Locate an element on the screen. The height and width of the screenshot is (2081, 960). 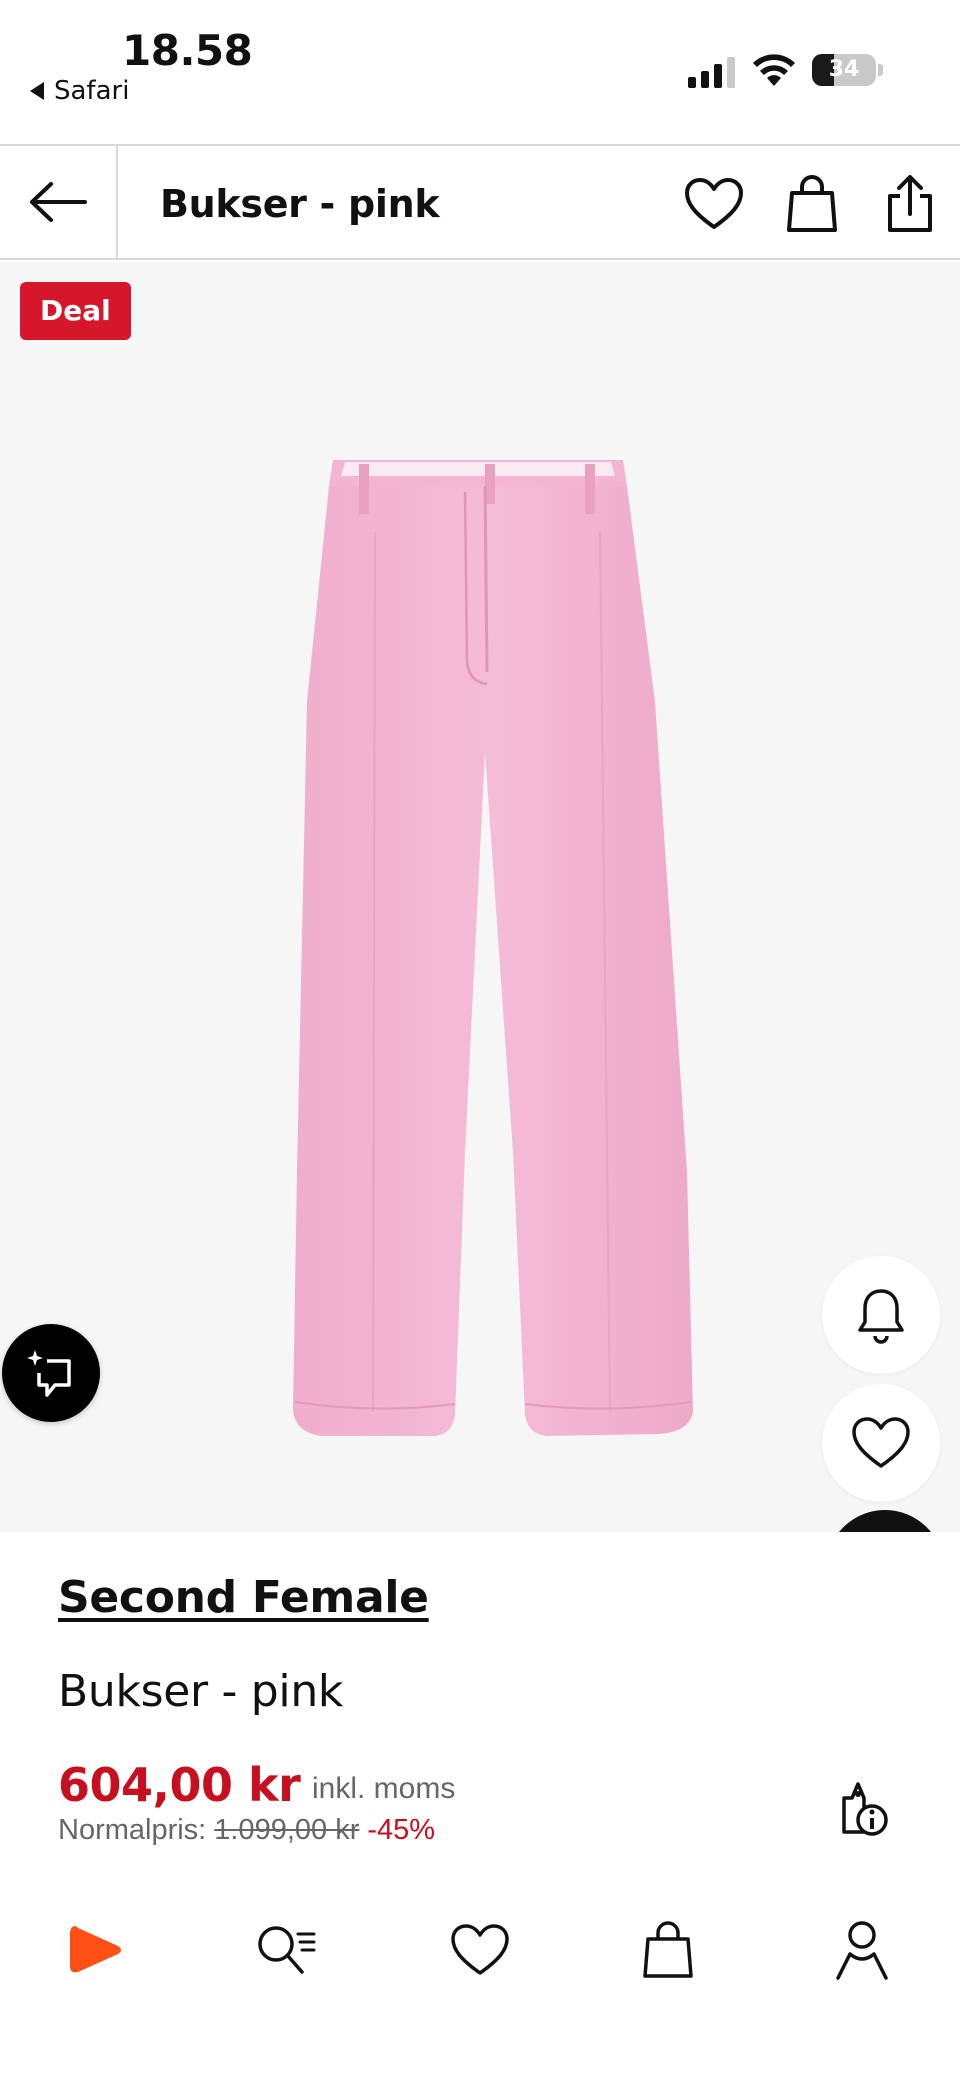
nav-bag is located at coordinates (668, 1950).